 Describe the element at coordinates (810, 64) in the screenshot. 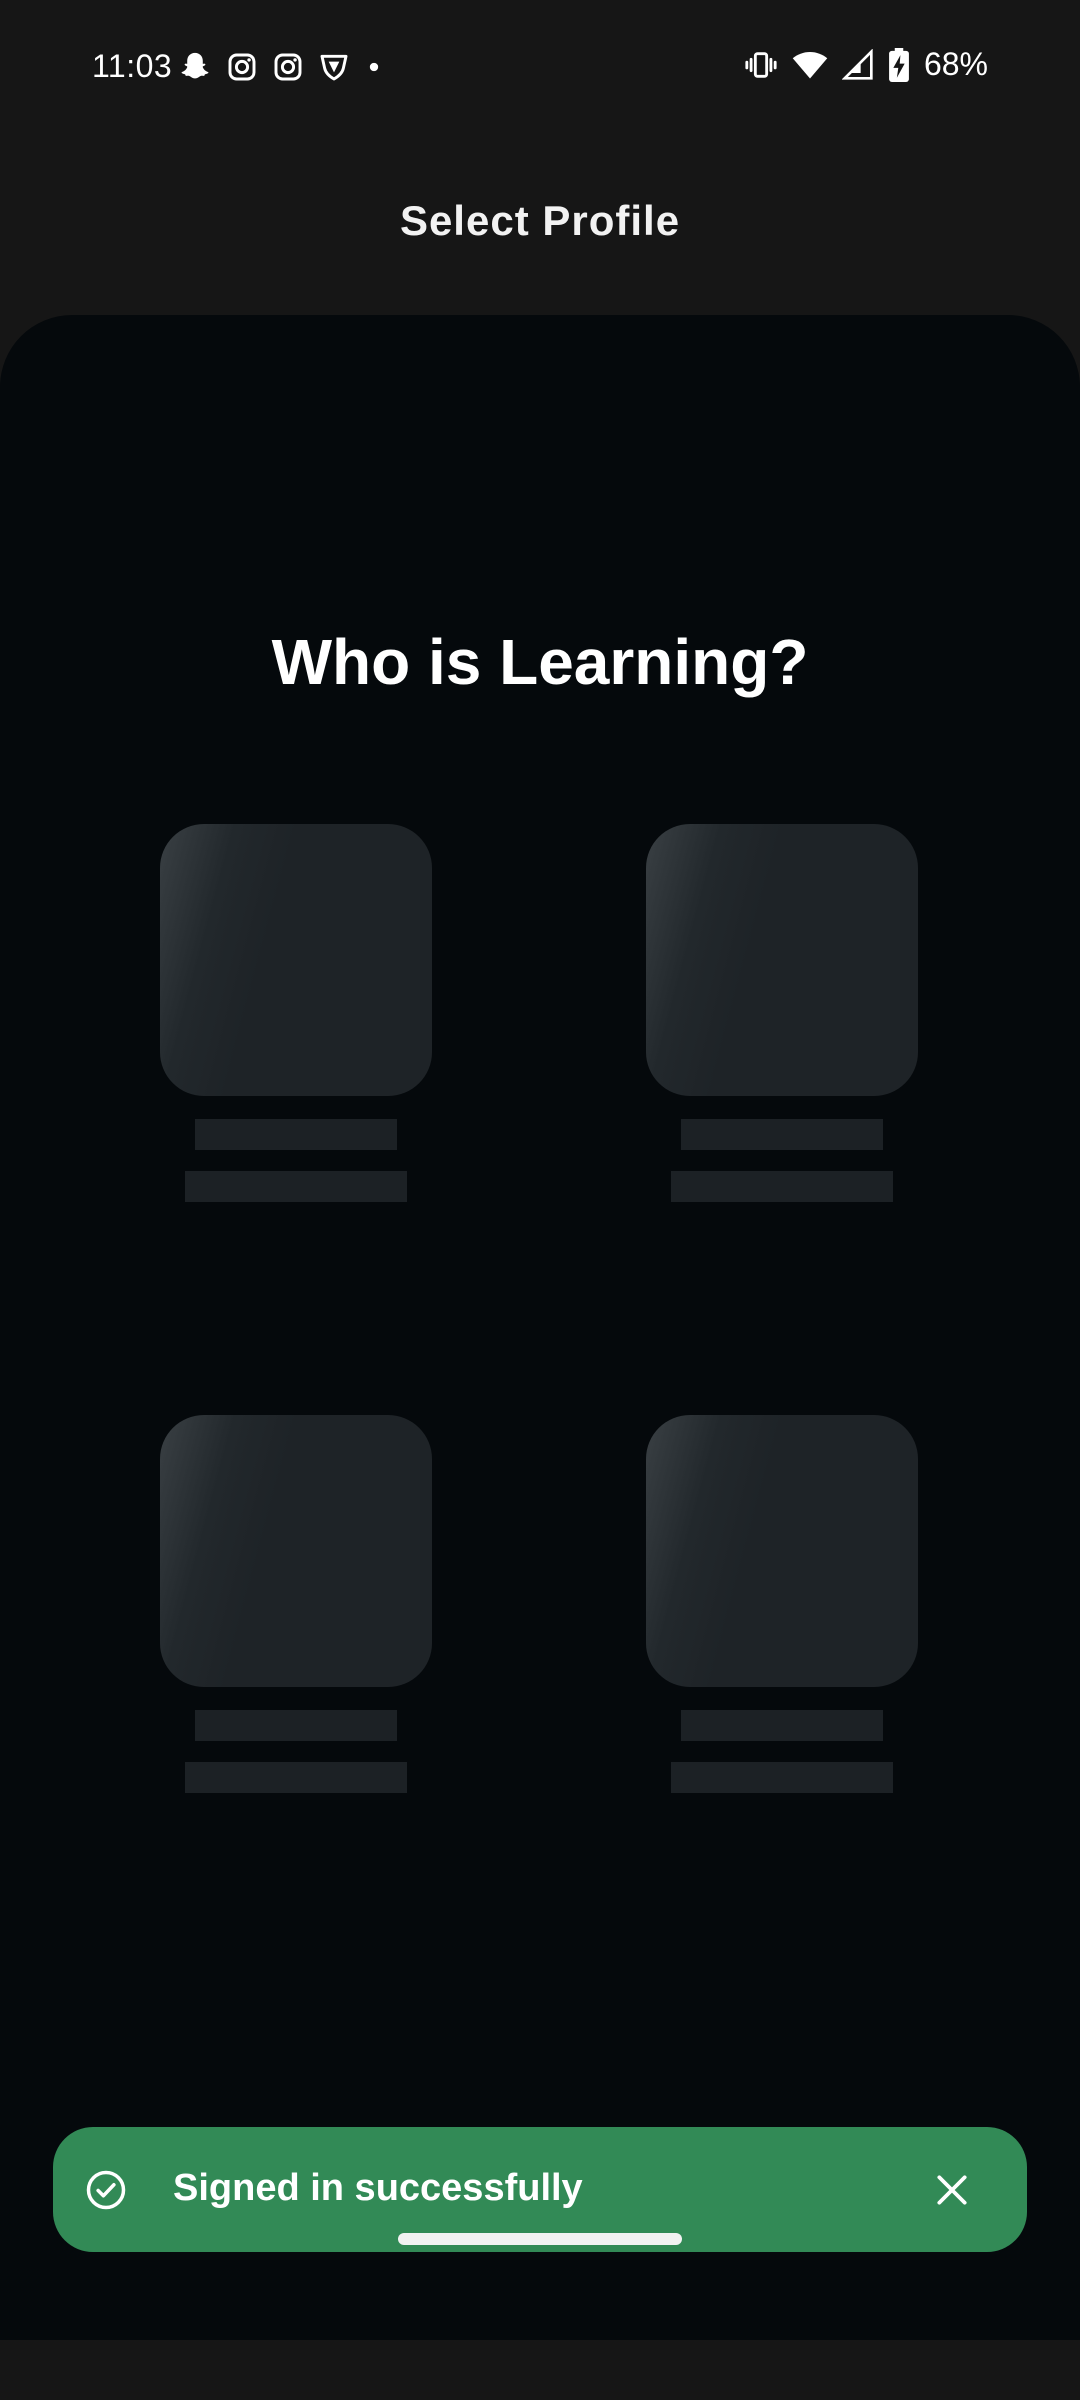

I see `wifi-icon` at that location.